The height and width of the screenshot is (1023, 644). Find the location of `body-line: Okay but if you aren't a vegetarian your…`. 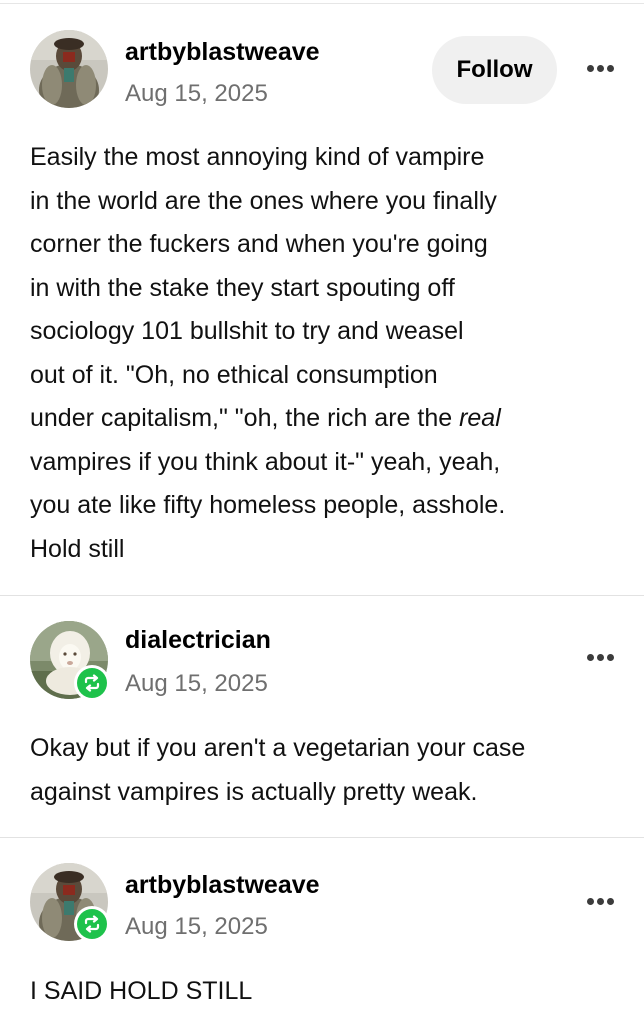

body-line: Okay but if you aren't a vegetarian your… is located at coordinates (278, 748).